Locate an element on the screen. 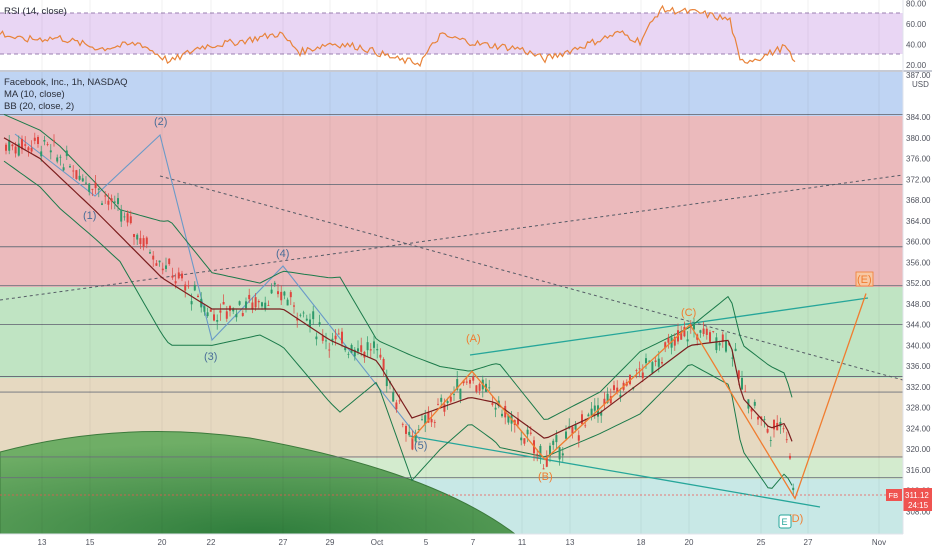 This screenshot has width=932, height=555. legend-bb: BB (20, close, 2) is located at coordinates (39, 106).